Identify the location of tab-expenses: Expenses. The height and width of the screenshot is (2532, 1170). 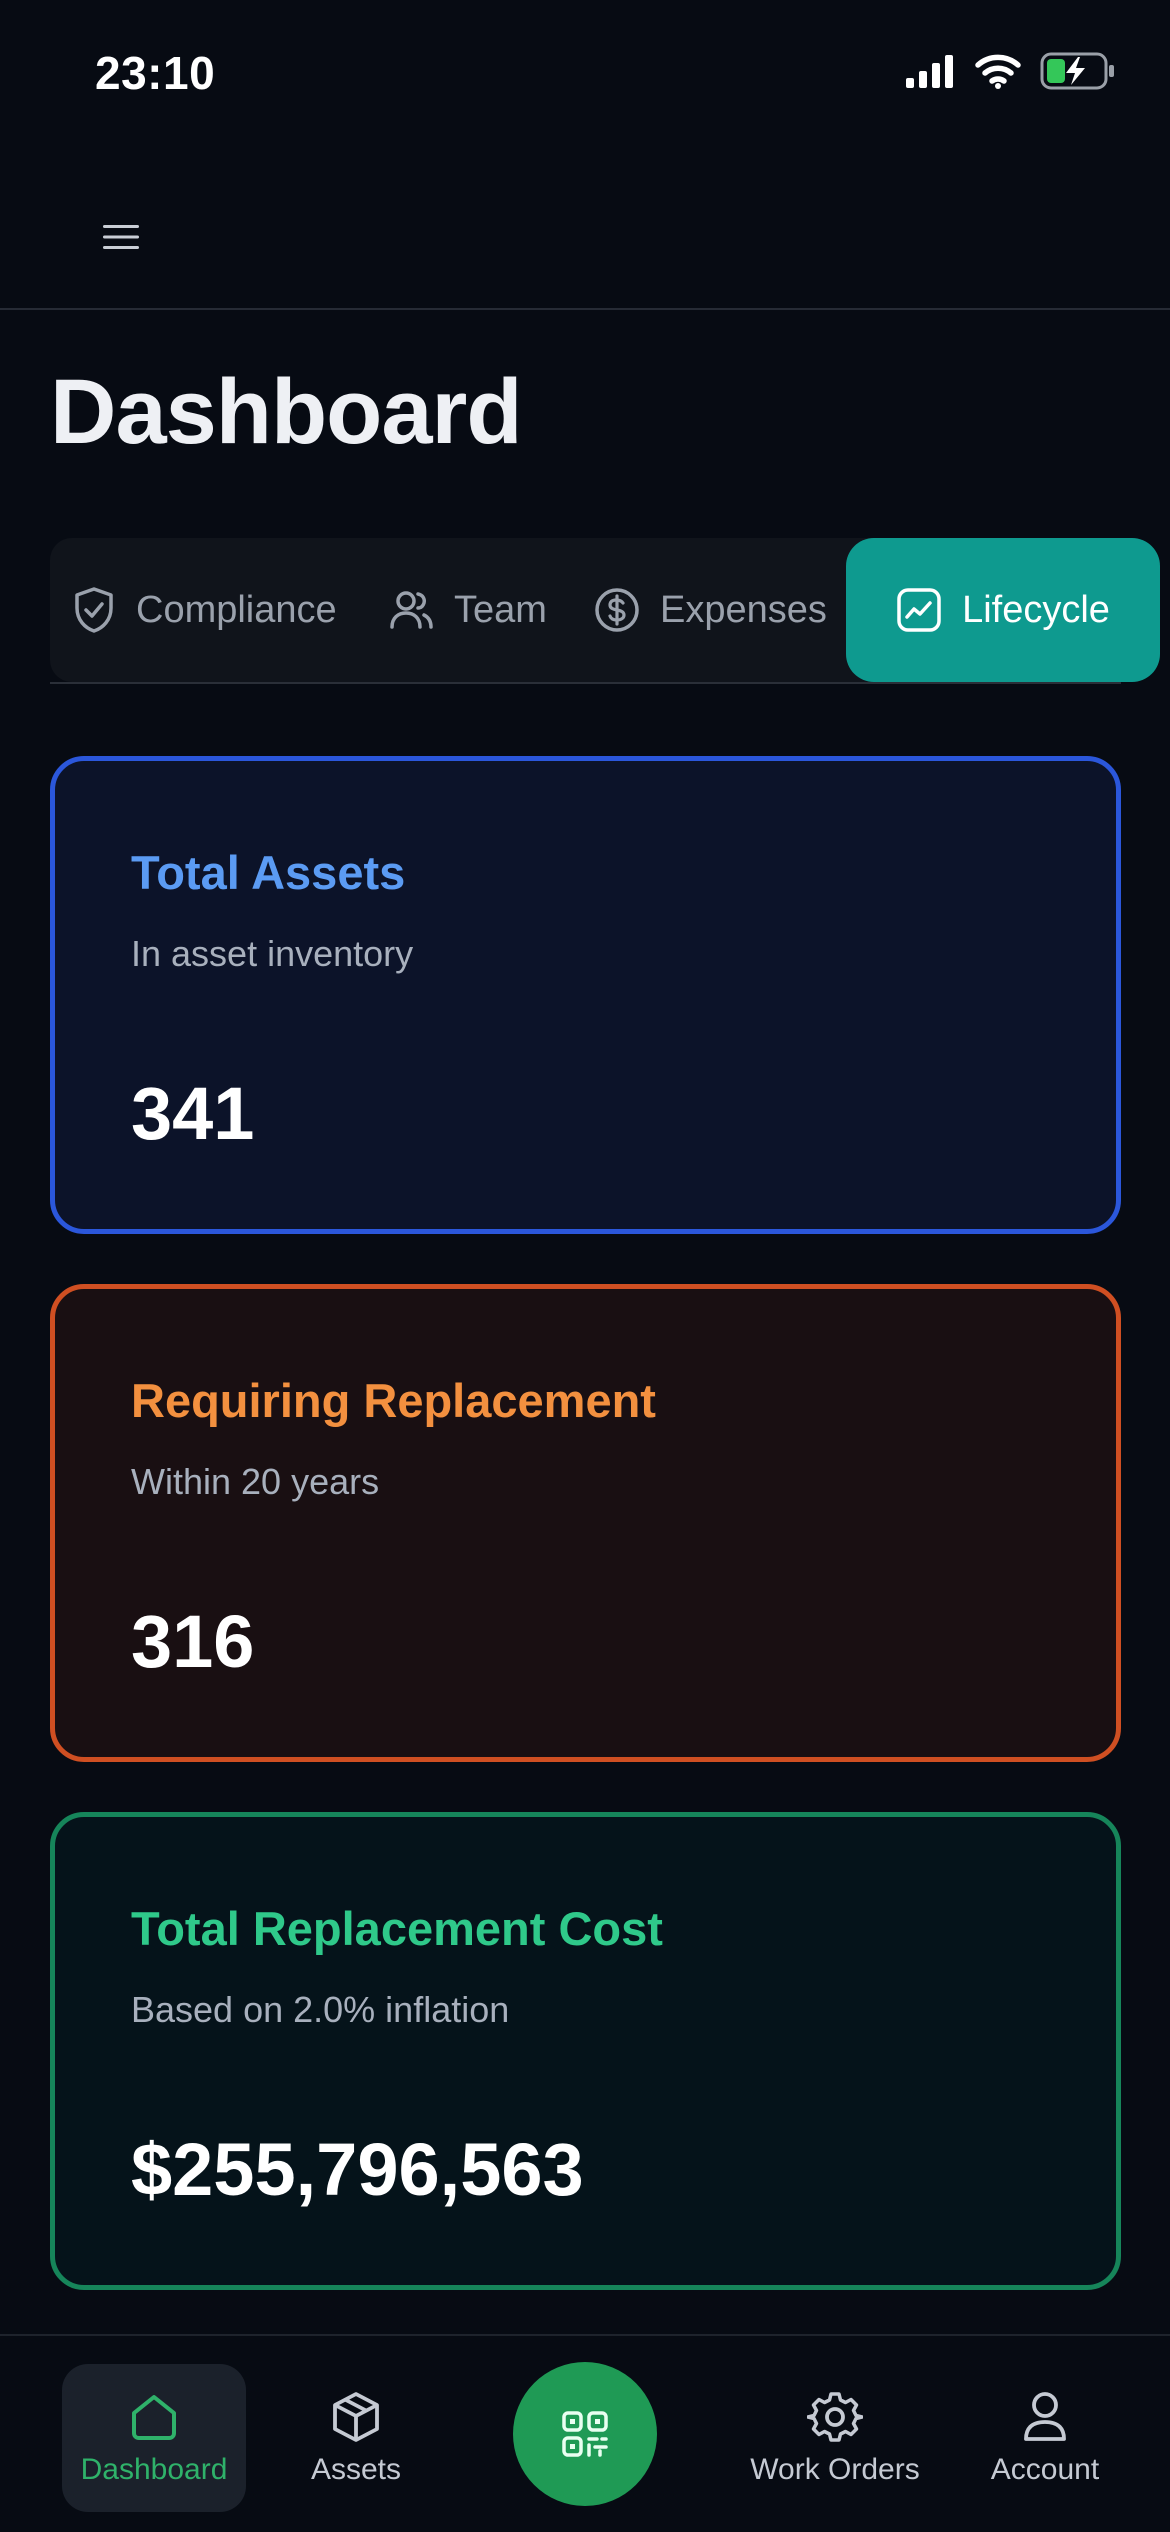
(710, 610).